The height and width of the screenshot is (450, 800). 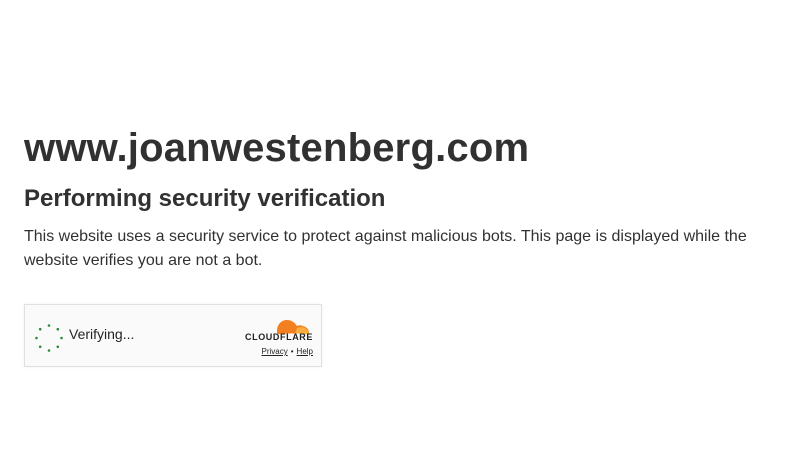 I want to click on site-domain-title: www.joanwestenberg.com, so click(x=277, y=148).